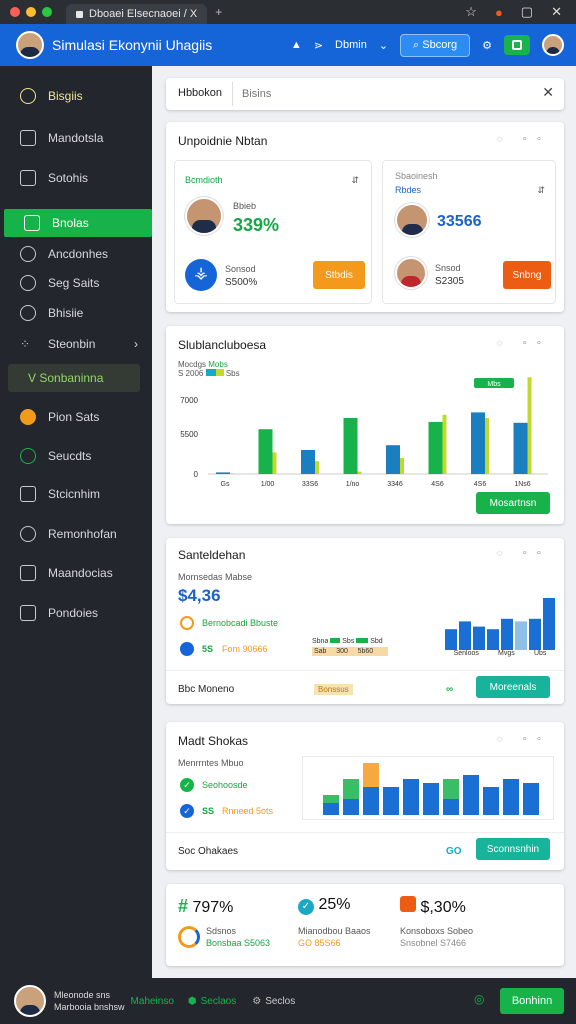 The image size is (576, 1024). Describe the element at coordinates (382, 94) in the screenshot. I see `search-input` at that location.